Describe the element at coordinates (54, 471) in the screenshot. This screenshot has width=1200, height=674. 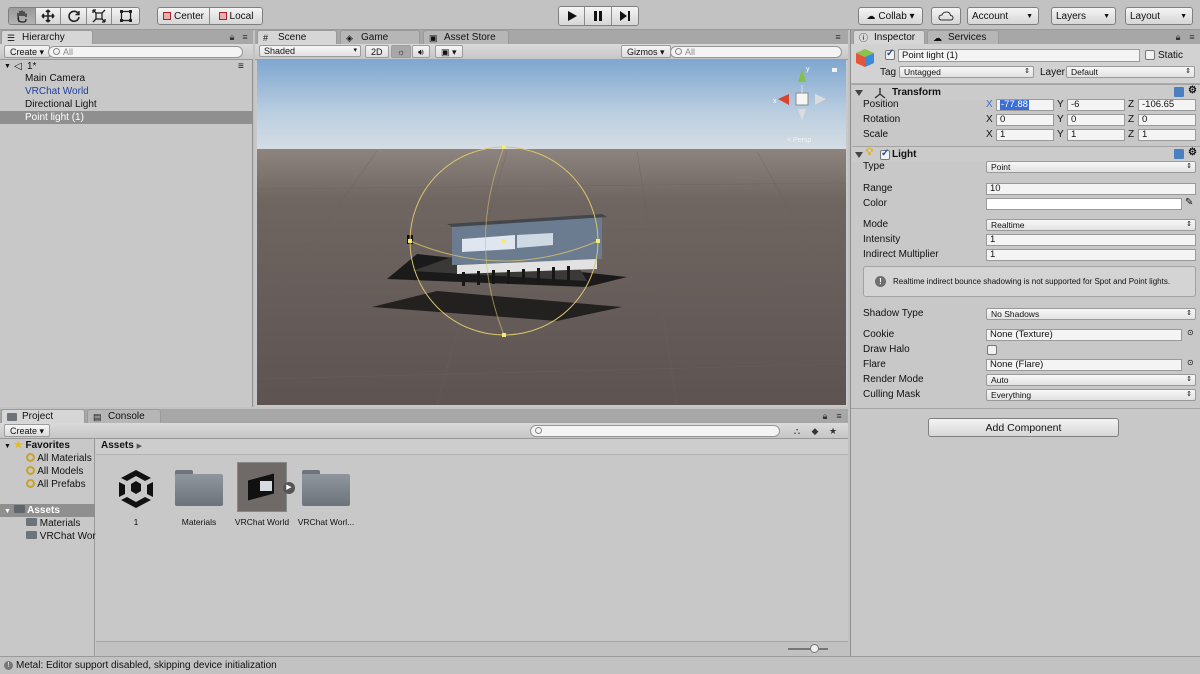
I see `favorite-all-models: All Models` at that location.